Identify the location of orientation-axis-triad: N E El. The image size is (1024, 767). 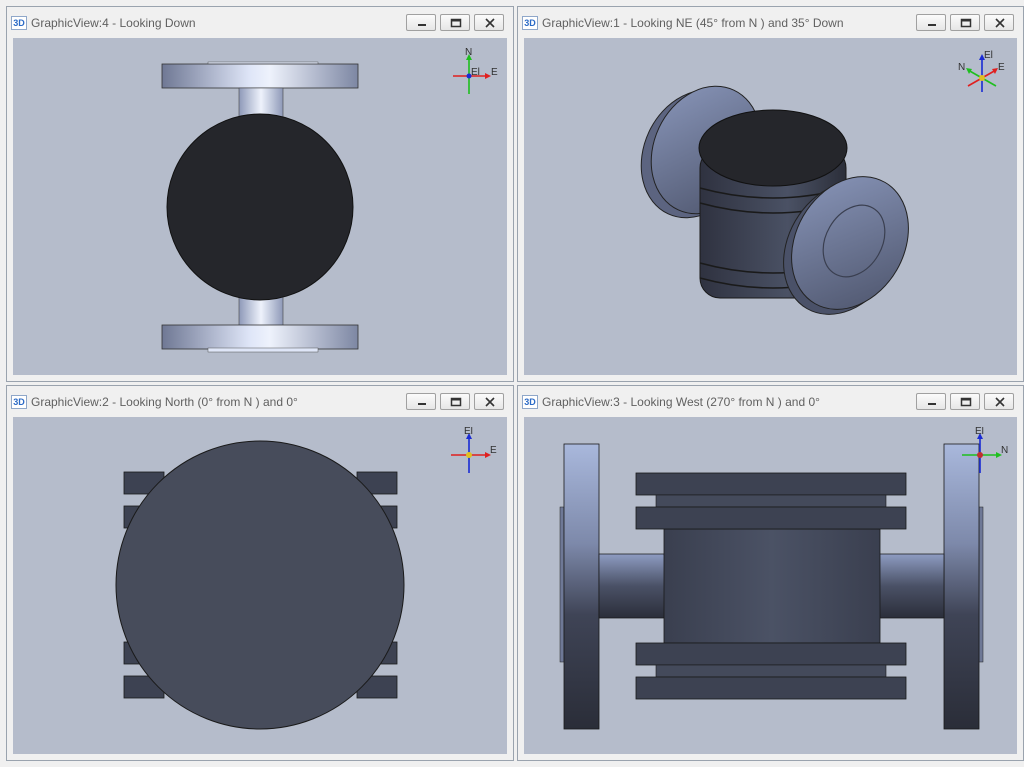
(475, 71).